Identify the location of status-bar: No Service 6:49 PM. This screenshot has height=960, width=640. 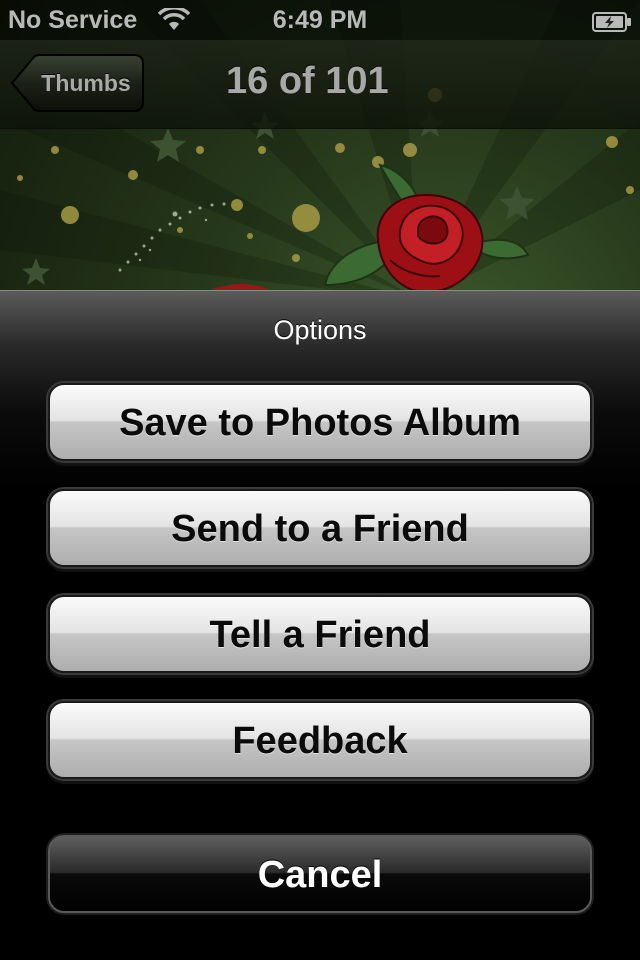
(320, 20).